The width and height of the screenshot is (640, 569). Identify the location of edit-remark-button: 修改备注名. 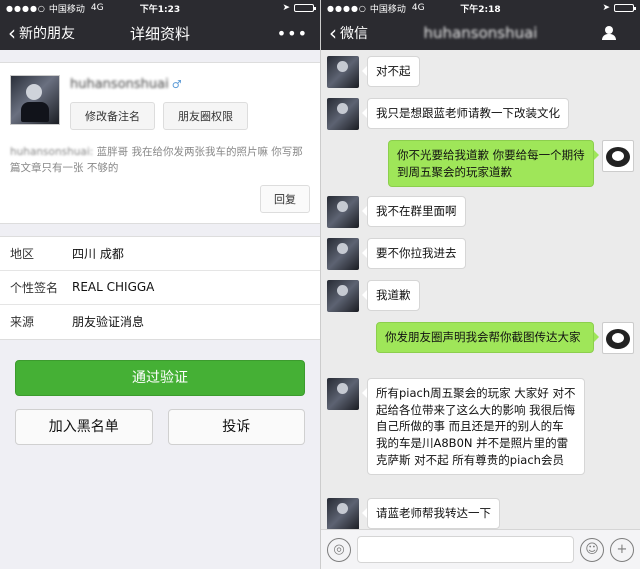
(112, 116).